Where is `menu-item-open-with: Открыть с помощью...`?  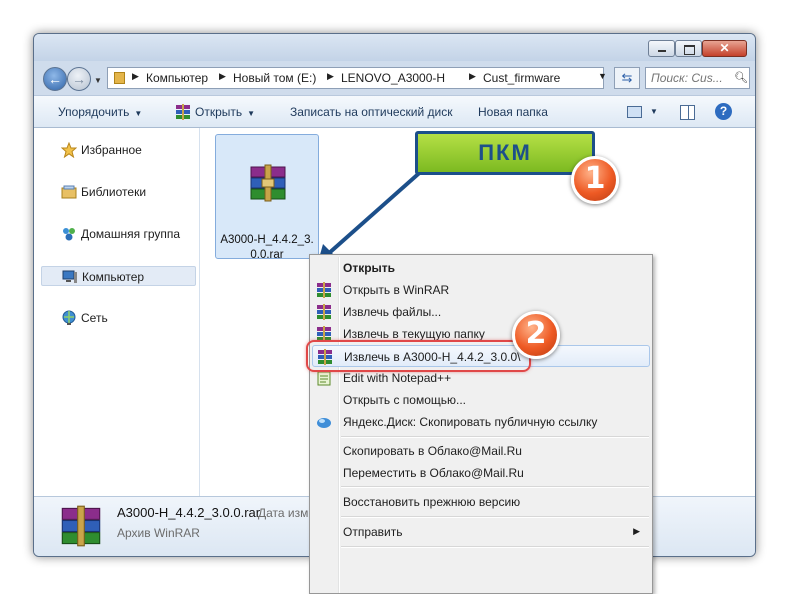
menu-item-open-with: Открыть с помощью... is located at coordinates (481, 400).